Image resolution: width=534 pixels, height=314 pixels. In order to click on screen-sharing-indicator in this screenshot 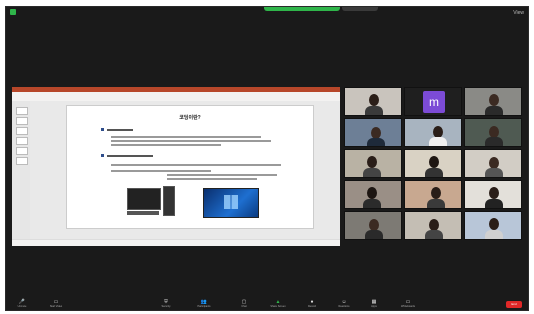, I will do `click(302, 9)`.